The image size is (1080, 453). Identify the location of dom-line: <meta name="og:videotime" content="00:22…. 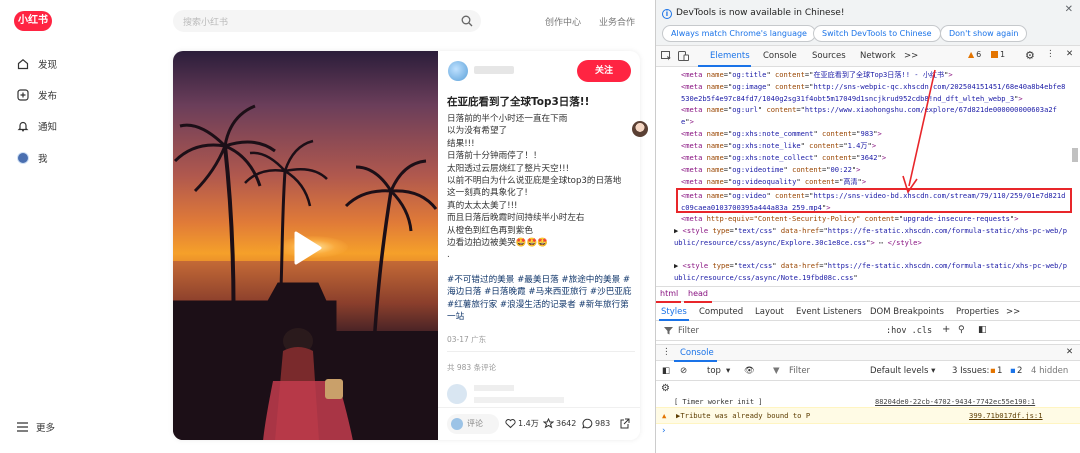
(770, 170).